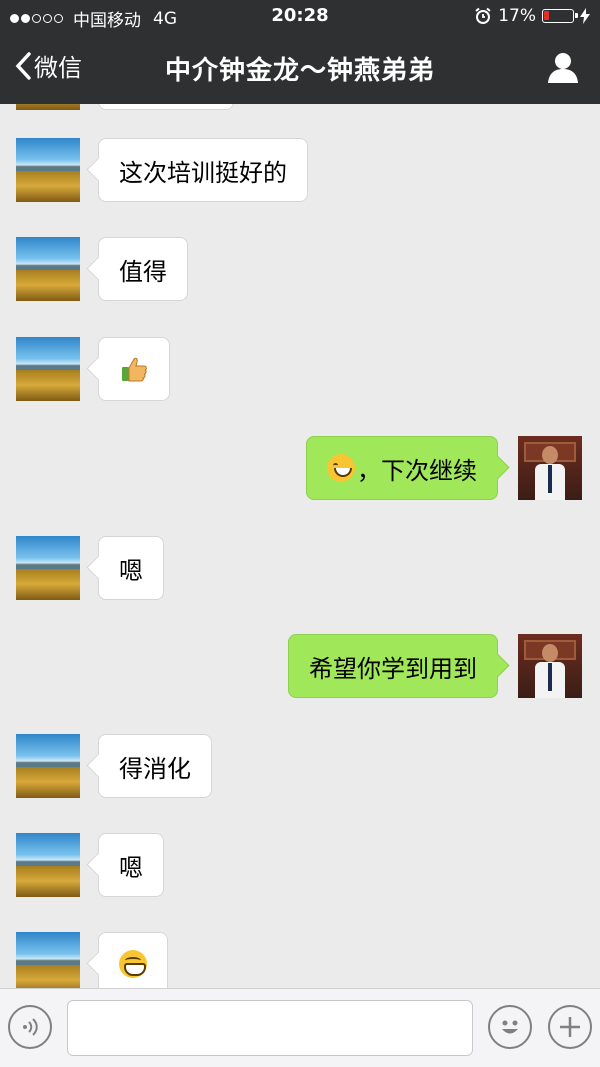 The image size is (600, 1067). Describe the element at coordinates (299, 71) in the screenshot. I see `chat-title: 中介钟金龙～钟燕弟弟` at that location.